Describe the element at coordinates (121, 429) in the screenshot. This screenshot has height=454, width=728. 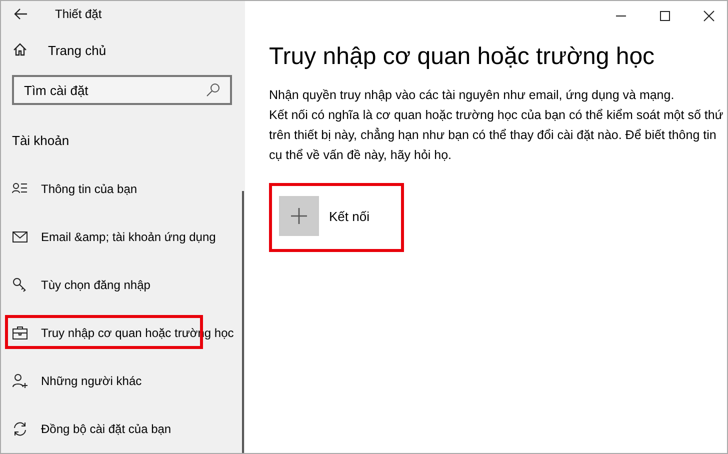
I see `sidebar-item: Đồng bộ cài đặt của bạn` at that location.